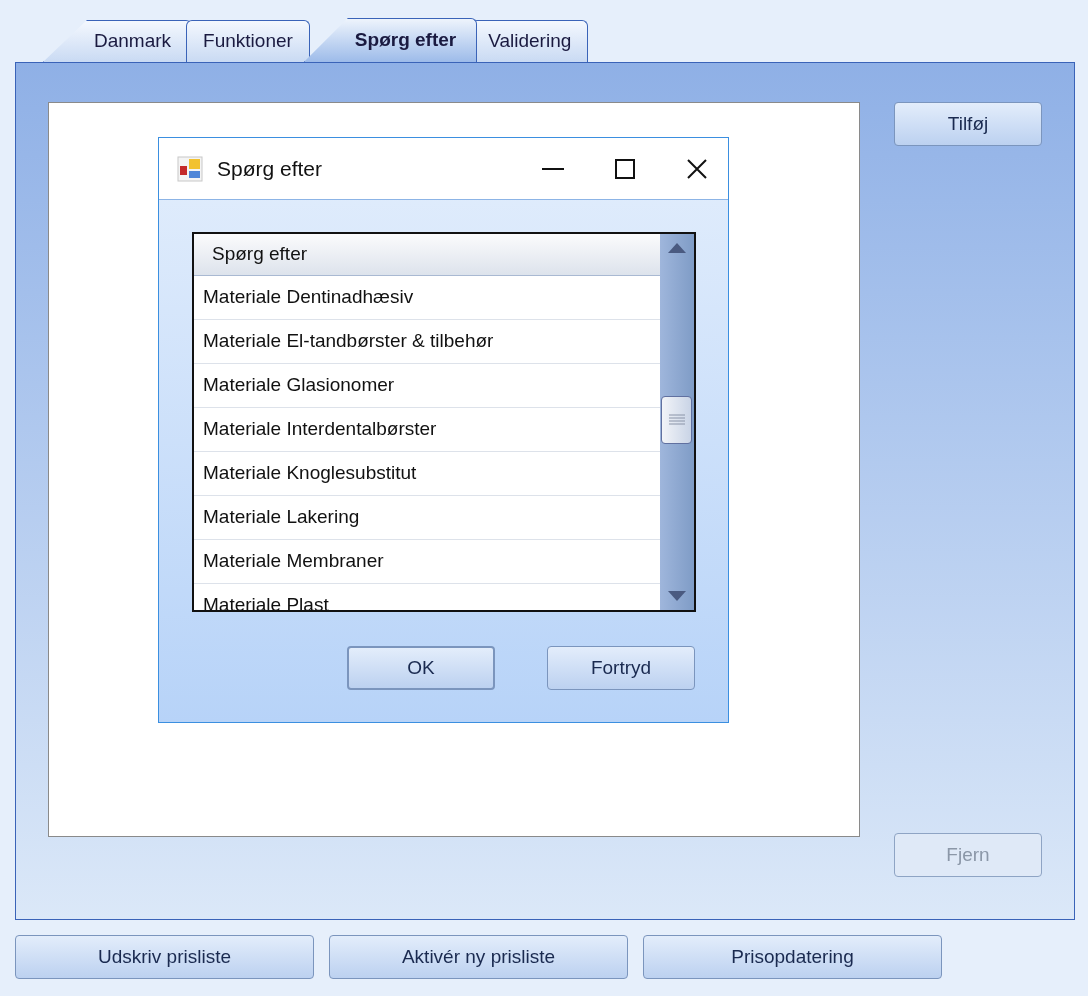 This screenshot has width=1088, height=996. What do you see at coordinates (427, 518) in the screenshot?
I see `list-row: Materiale Lakering` at bounding box center [427, 518].